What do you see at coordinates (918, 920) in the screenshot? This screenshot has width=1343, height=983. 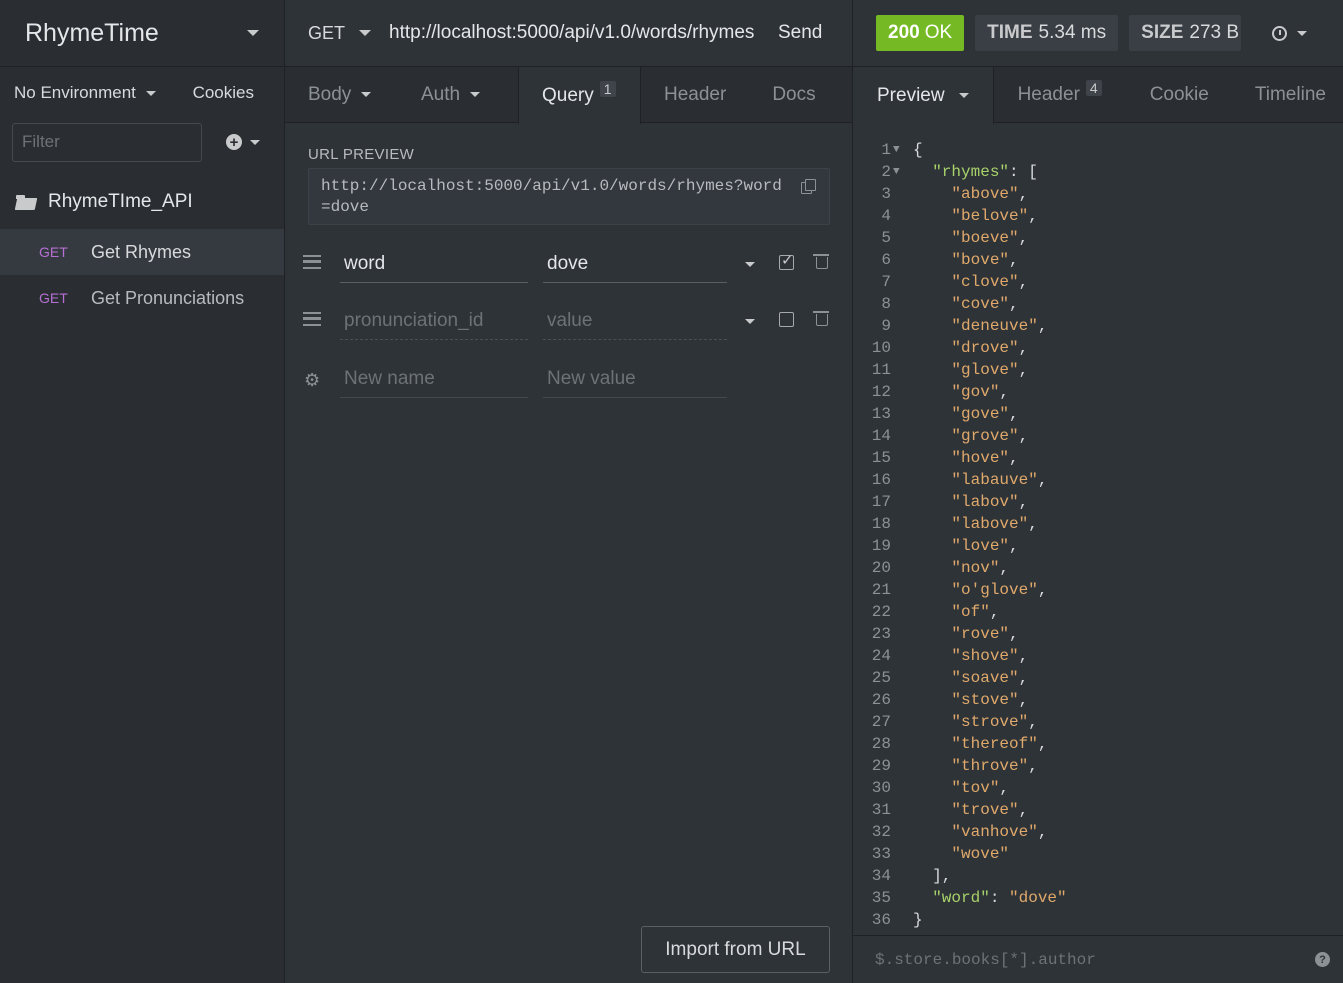 I see `code-text: }` at bounding box center [918, 920].